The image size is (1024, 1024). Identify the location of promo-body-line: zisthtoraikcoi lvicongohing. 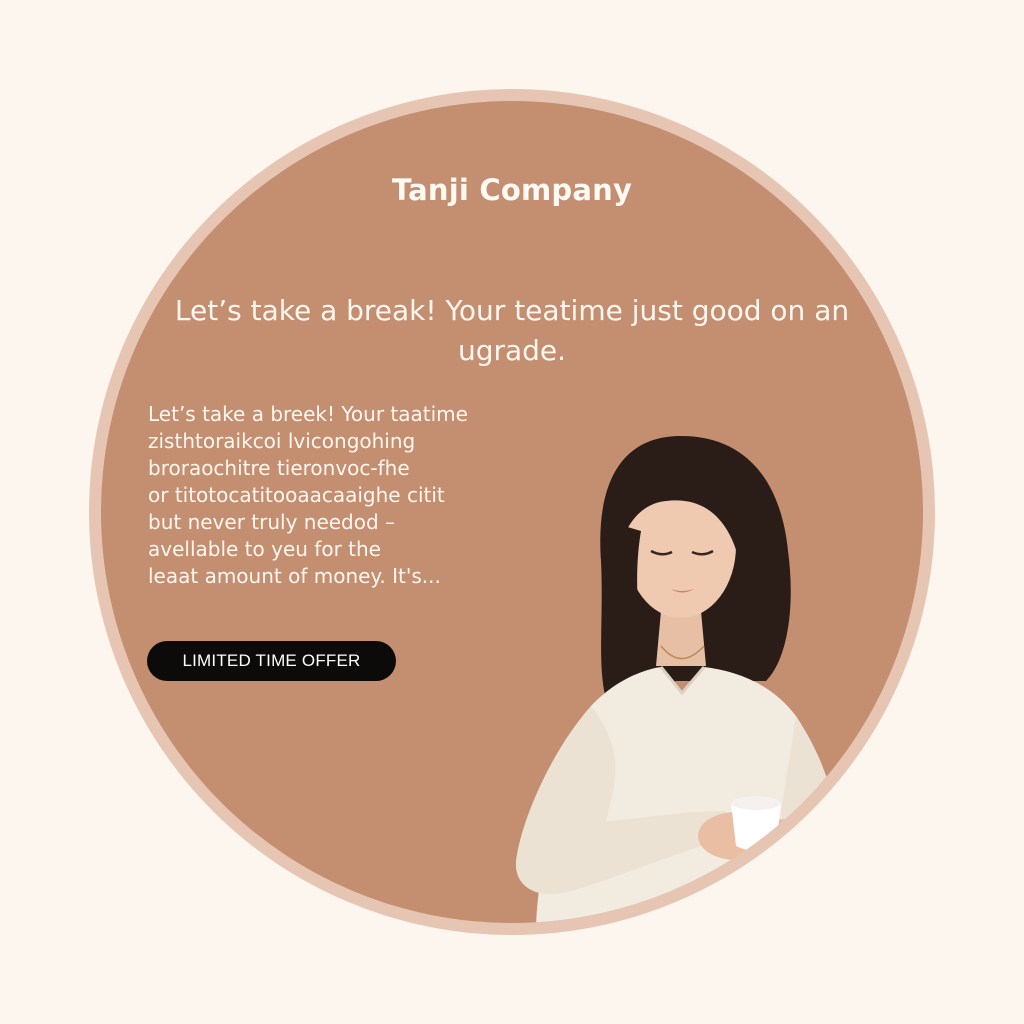
(282, 441).